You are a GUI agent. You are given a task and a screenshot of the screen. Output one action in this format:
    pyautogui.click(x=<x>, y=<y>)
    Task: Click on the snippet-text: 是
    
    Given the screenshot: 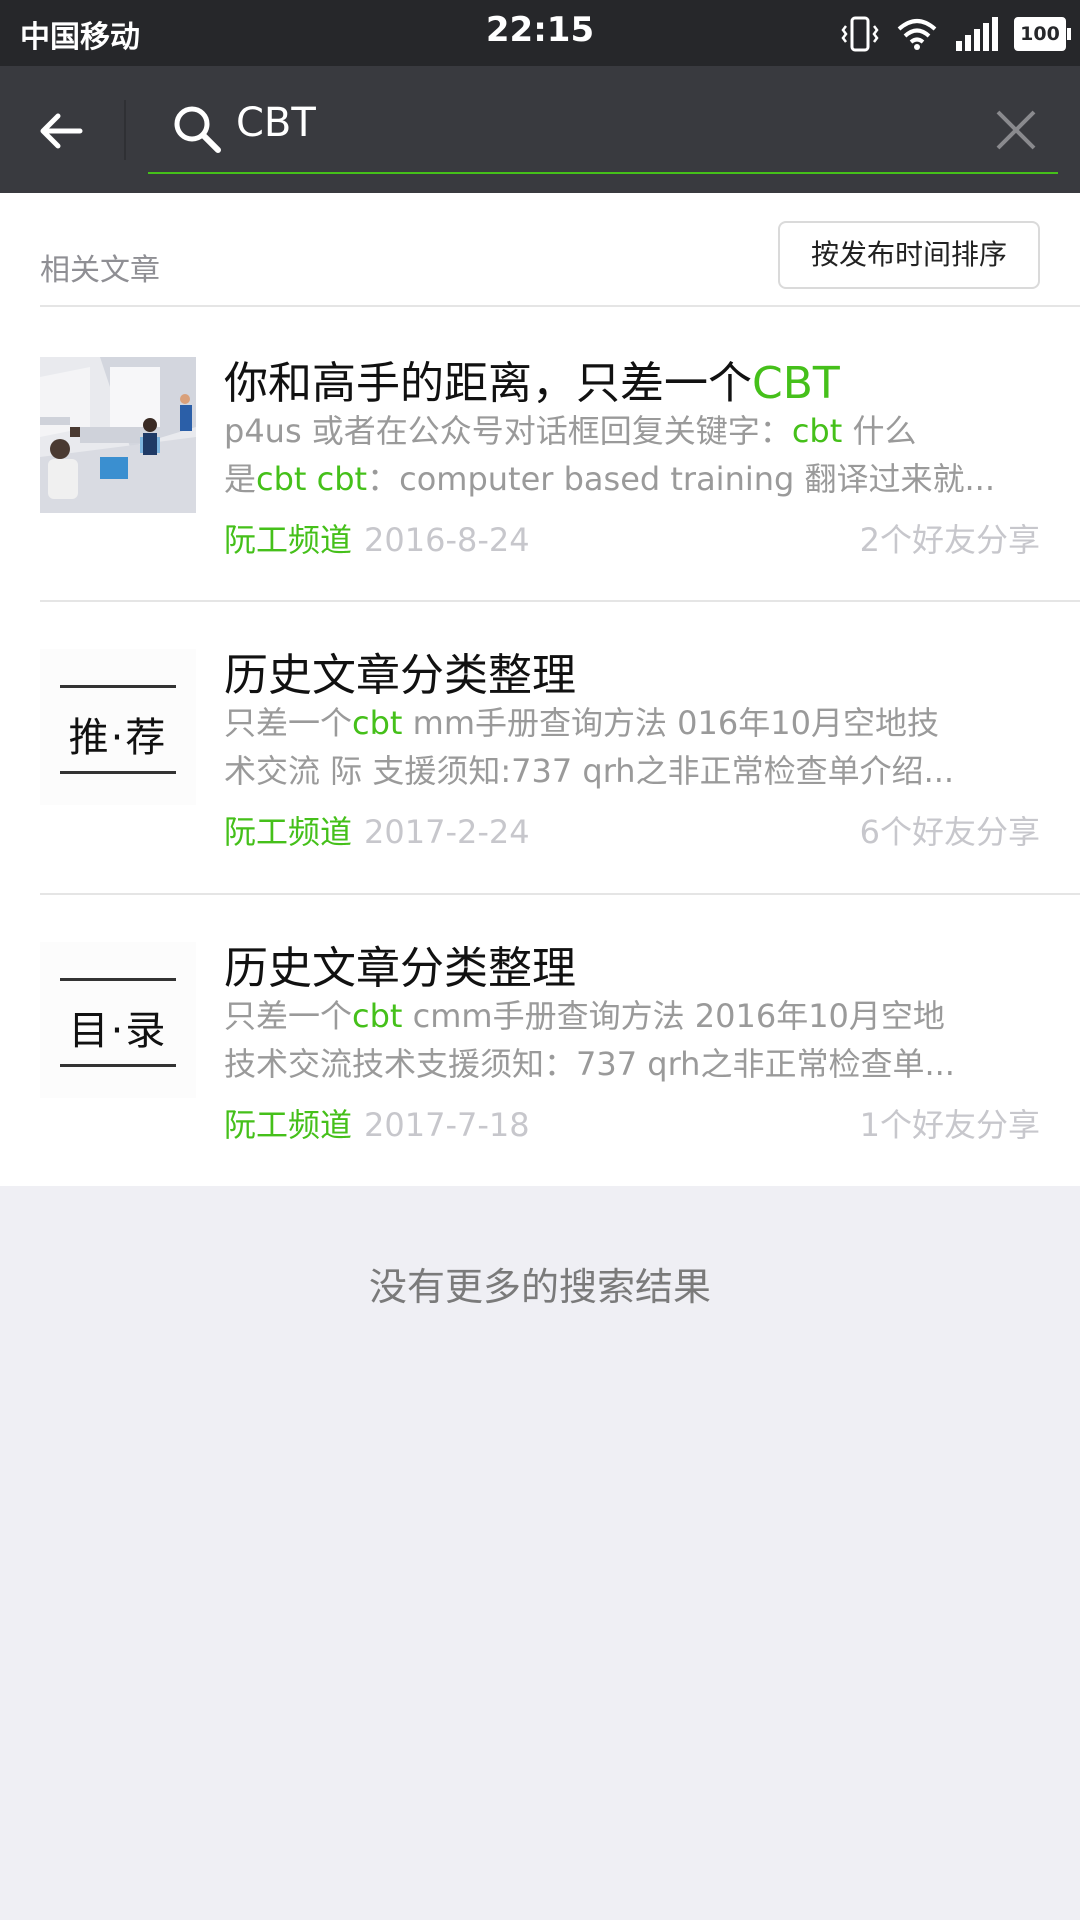 What is the action you would take?
    pyautogui.click(x=240, y=479)
    